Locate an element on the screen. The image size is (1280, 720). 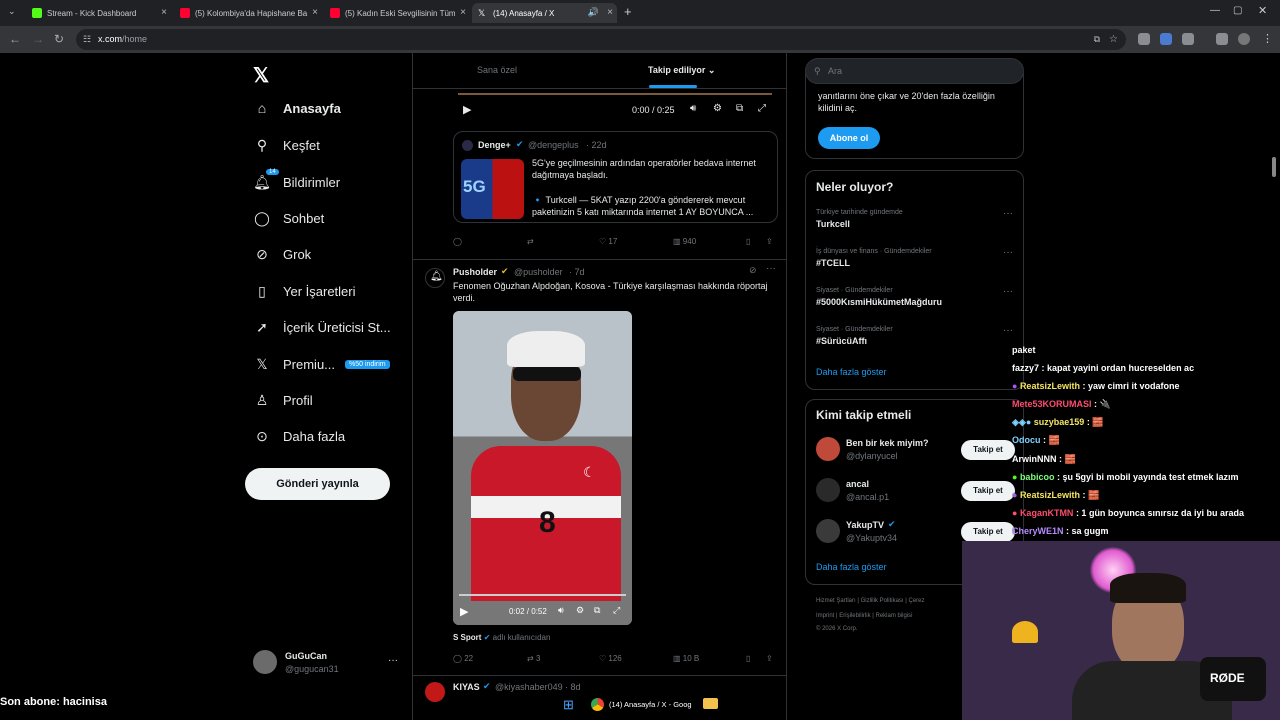
nav-bookmarks: ▯ Yer İşaretleri is located at coordinates (304, 291).